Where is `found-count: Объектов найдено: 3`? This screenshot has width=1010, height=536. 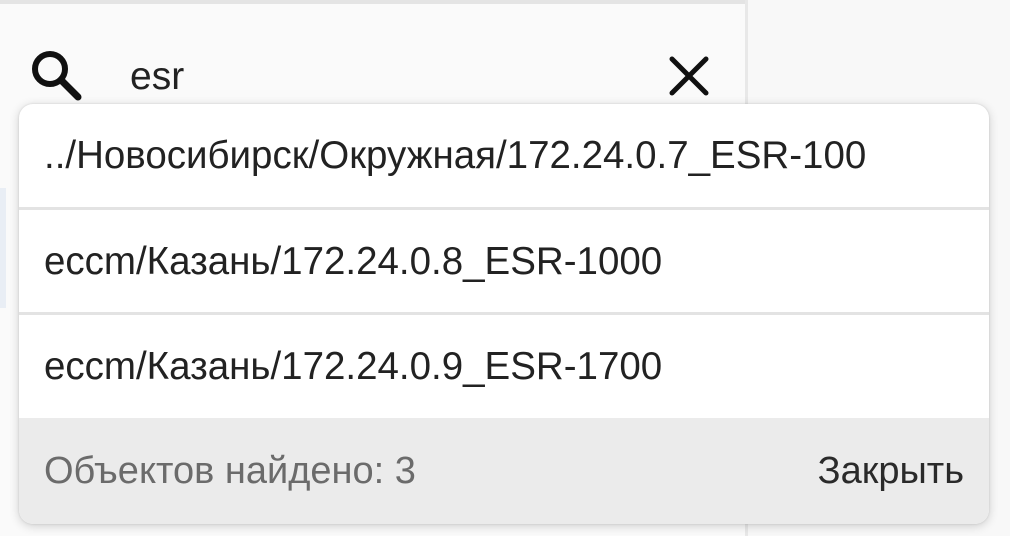 found-count: Объектов найдено: 3 is located at coordinates (230, 470).